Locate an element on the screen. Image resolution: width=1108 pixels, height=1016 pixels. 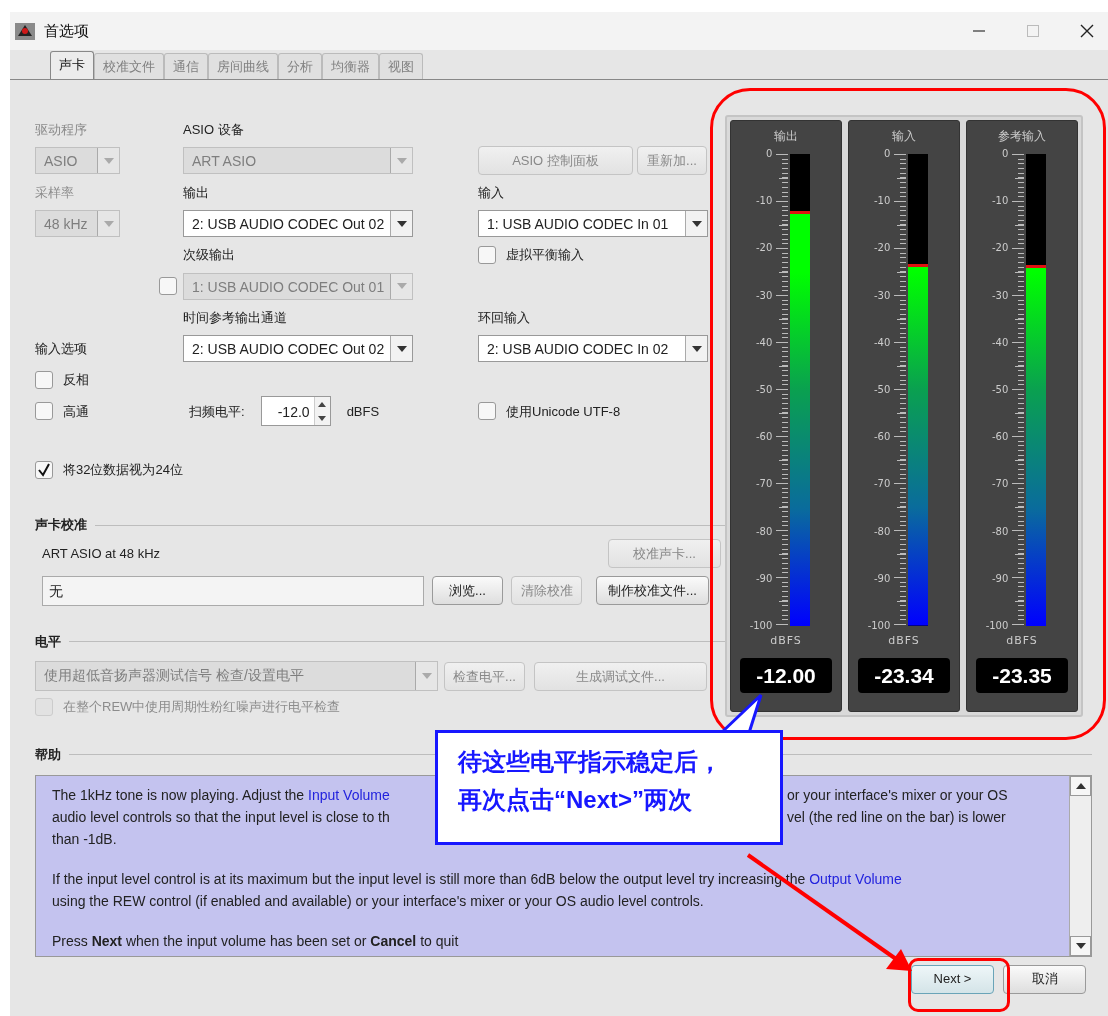
dropdown: 1: USB AUDIO CODEC In 01 is located at coordinates (593, 224).